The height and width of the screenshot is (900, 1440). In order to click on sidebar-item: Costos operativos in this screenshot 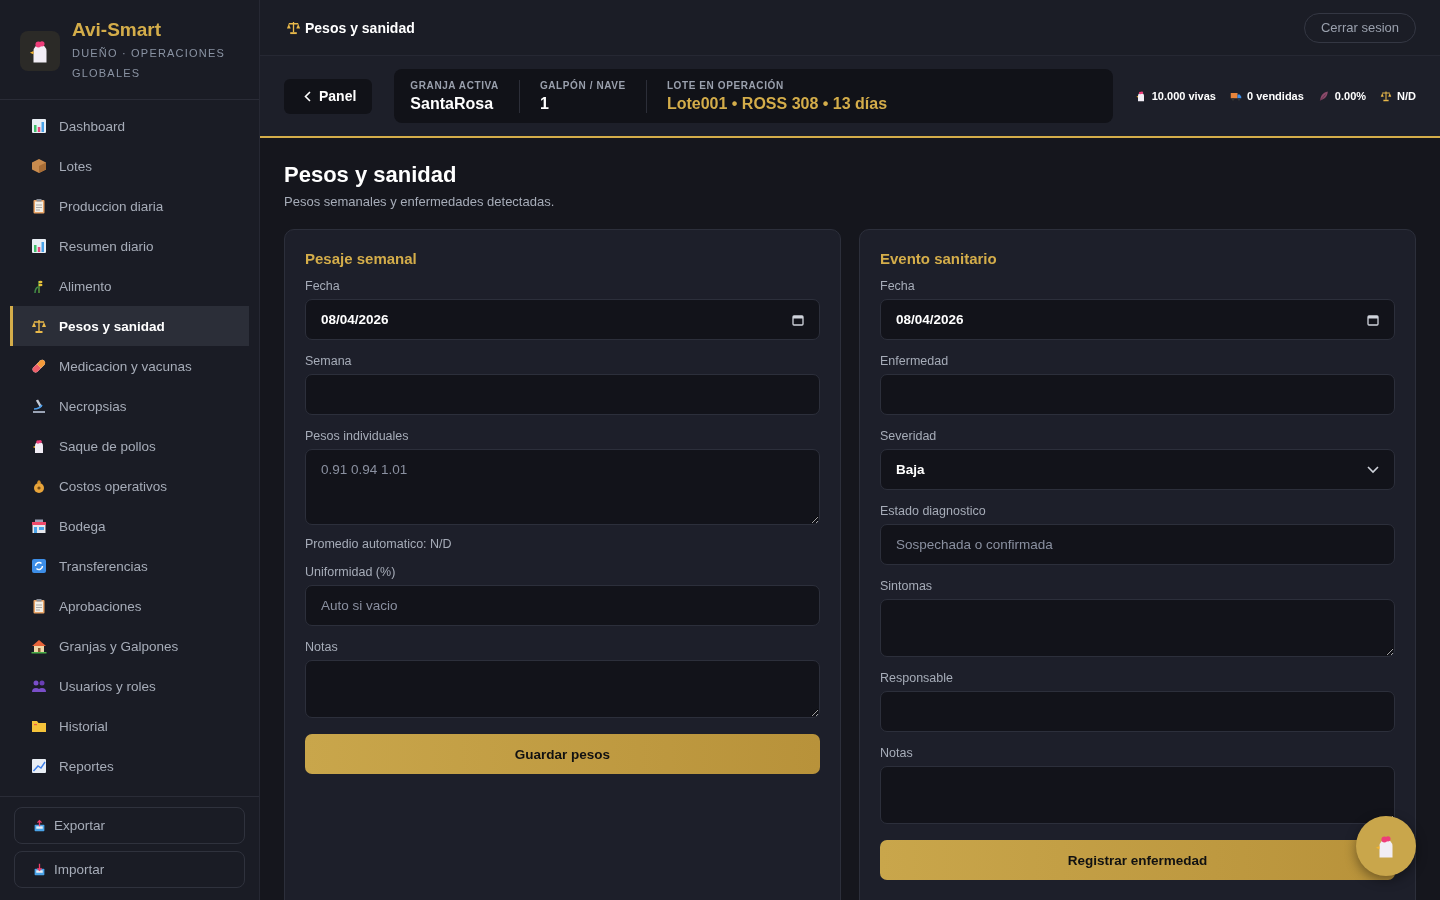, I will do `click(129, 486)`.